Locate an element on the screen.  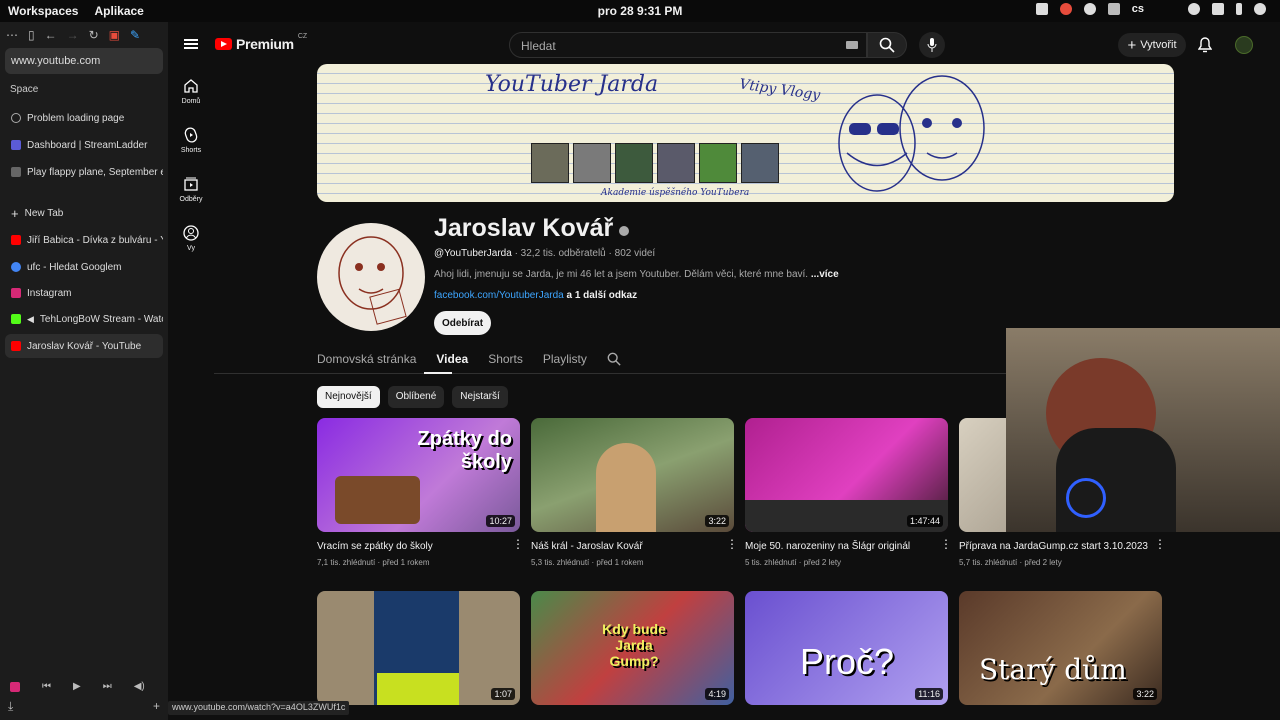
previous-icon: ⏮ is located at coordinates (46, 686).